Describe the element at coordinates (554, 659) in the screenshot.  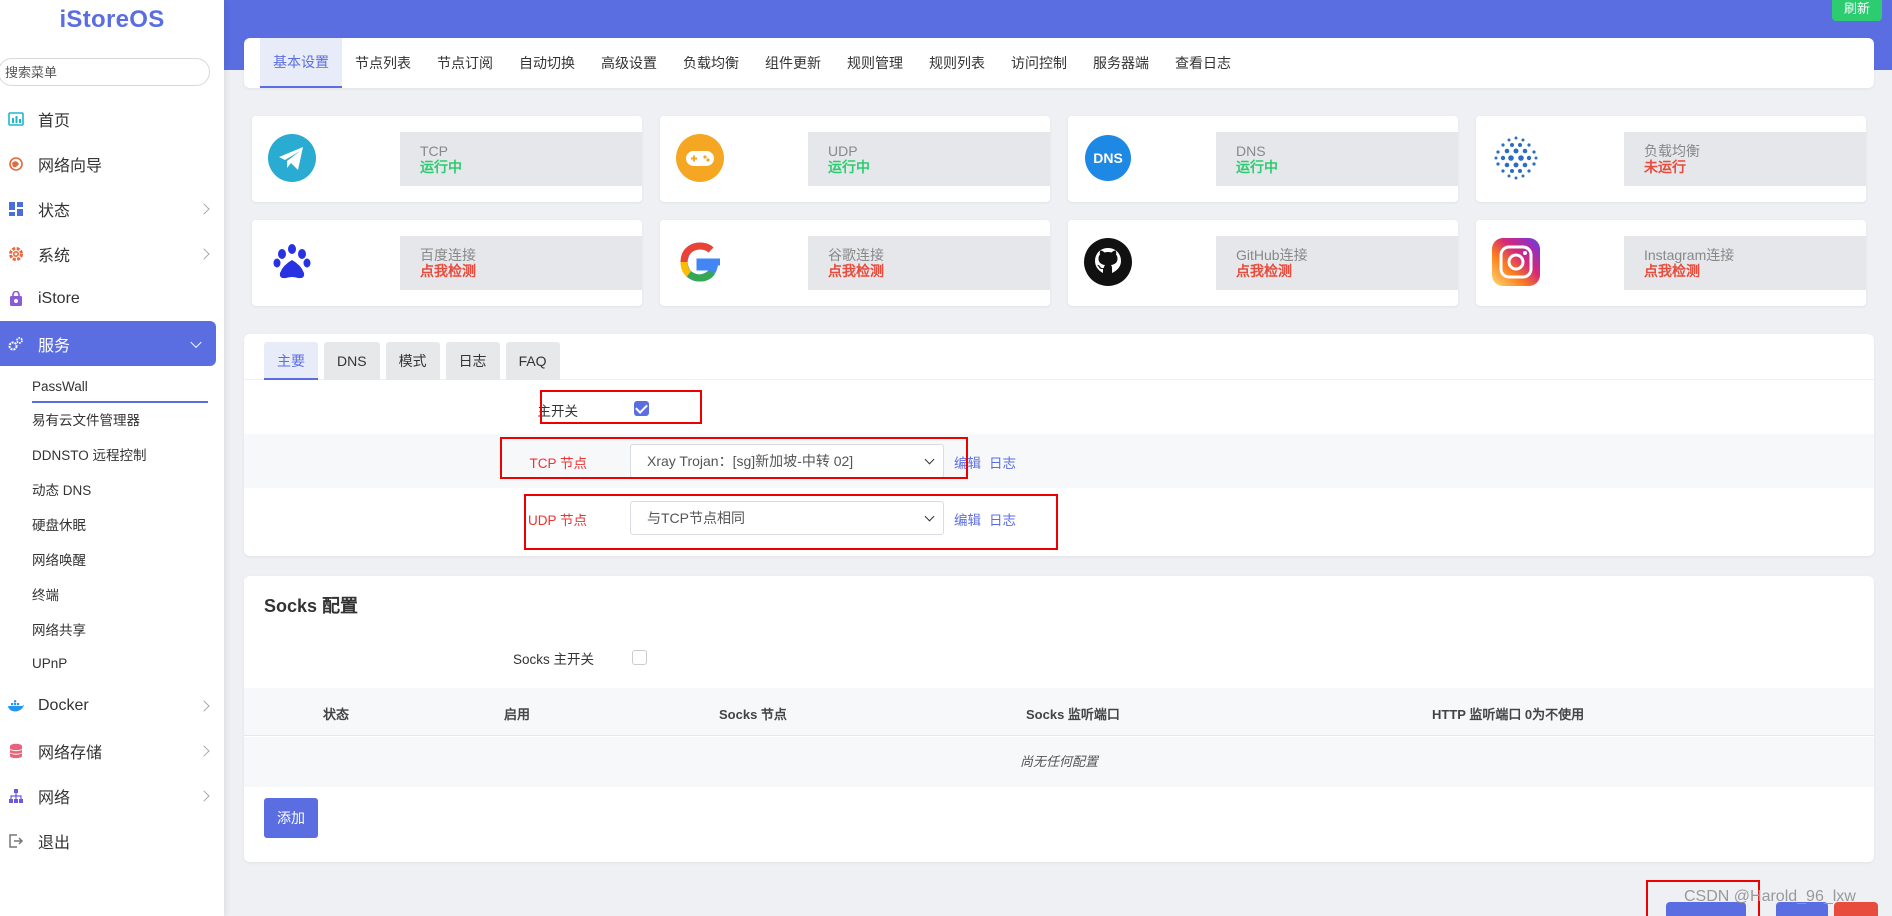
I see `socks-switch-label: Socks 主开关` at that location.